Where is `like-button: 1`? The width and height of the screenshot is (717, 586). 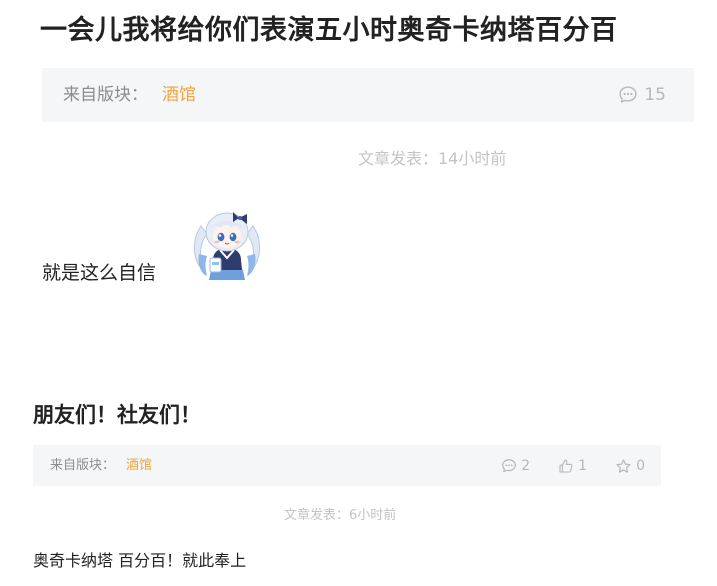
like-button: 1 is located at coordinates (572, 466).